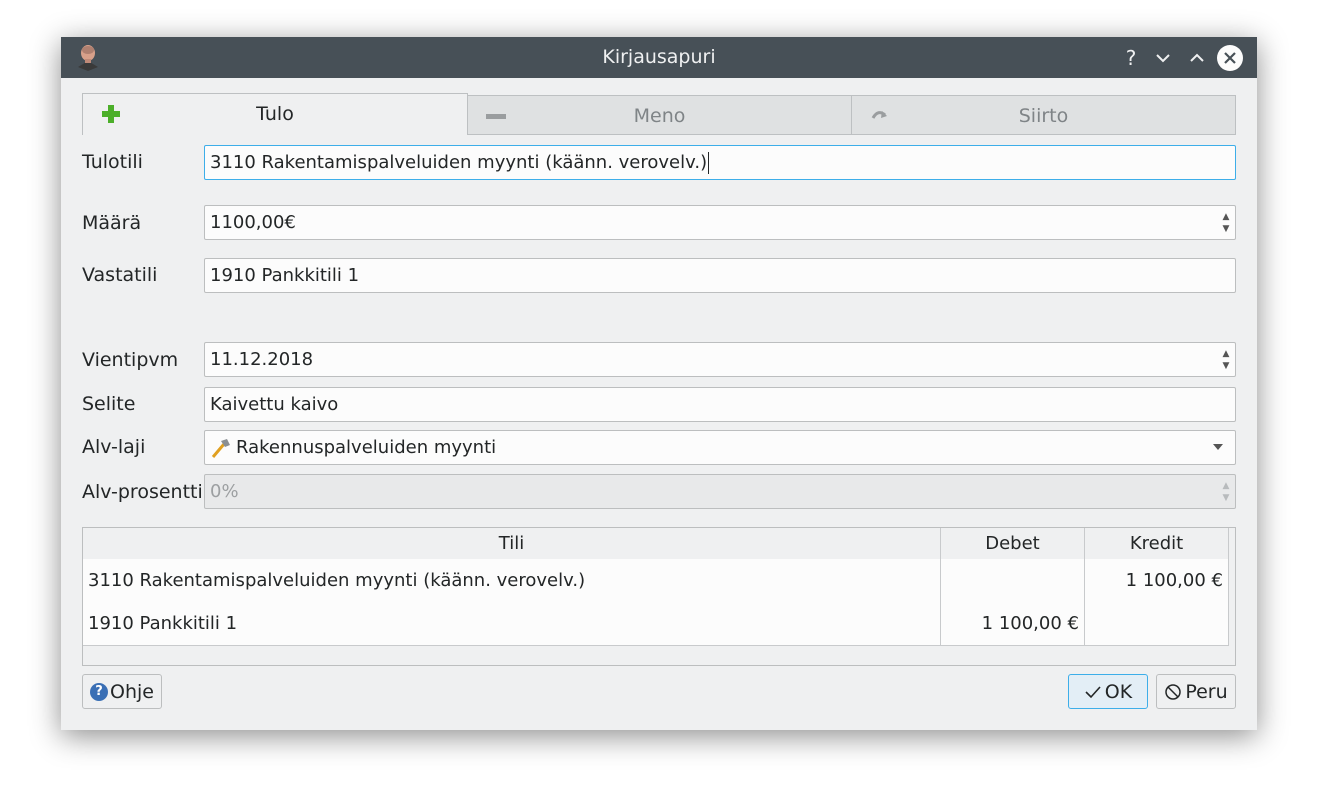 The image size is (1318, 791). Describe the element at coordinates (1157, 580) in the screenshot. I see `cell-kredit: 1 100,00 €` at that location.